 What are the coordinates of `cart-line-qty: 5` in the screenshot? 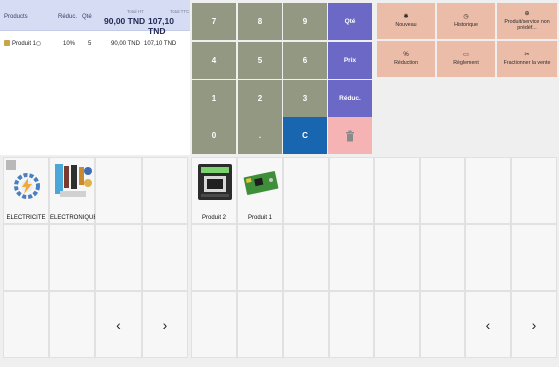 It's located at (90, 44).